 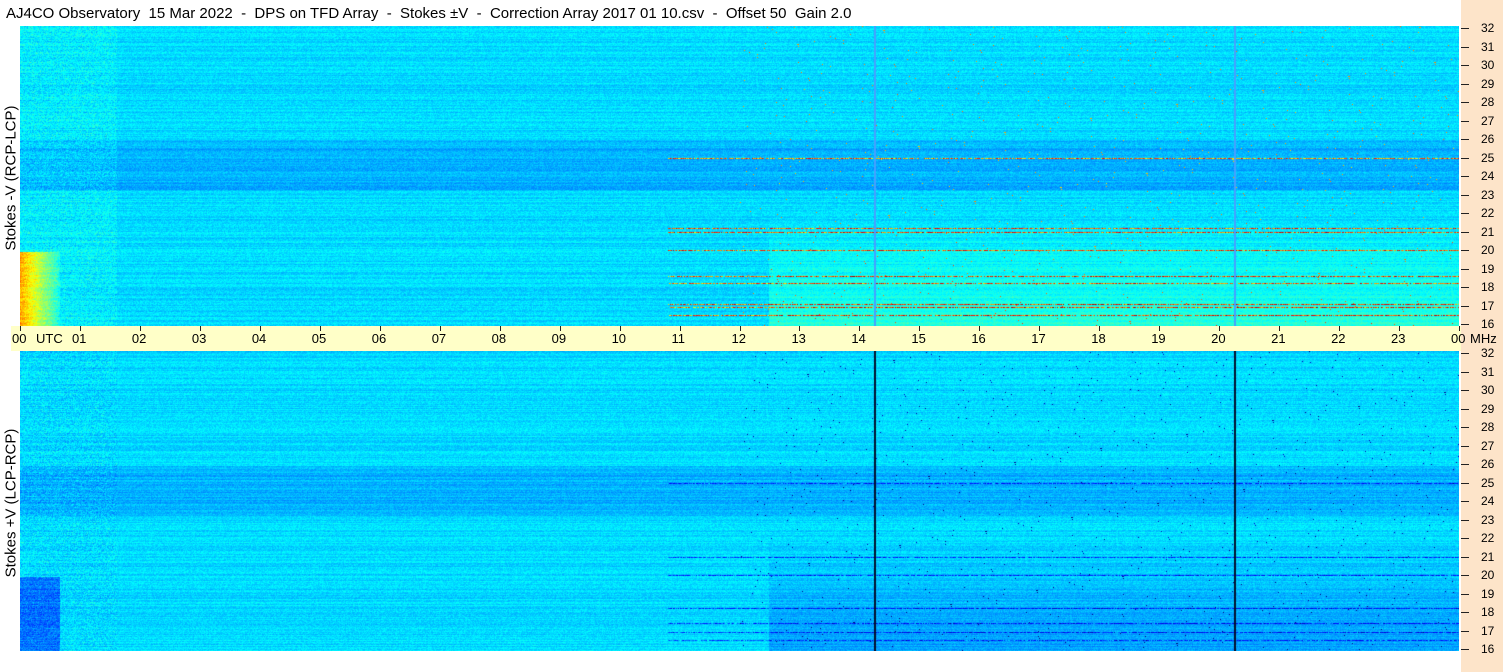 What do you see at coordinates (1278, 338) in the screenshot?
I see `utc-tick-label: 21` at bounding box center [1278, 338].